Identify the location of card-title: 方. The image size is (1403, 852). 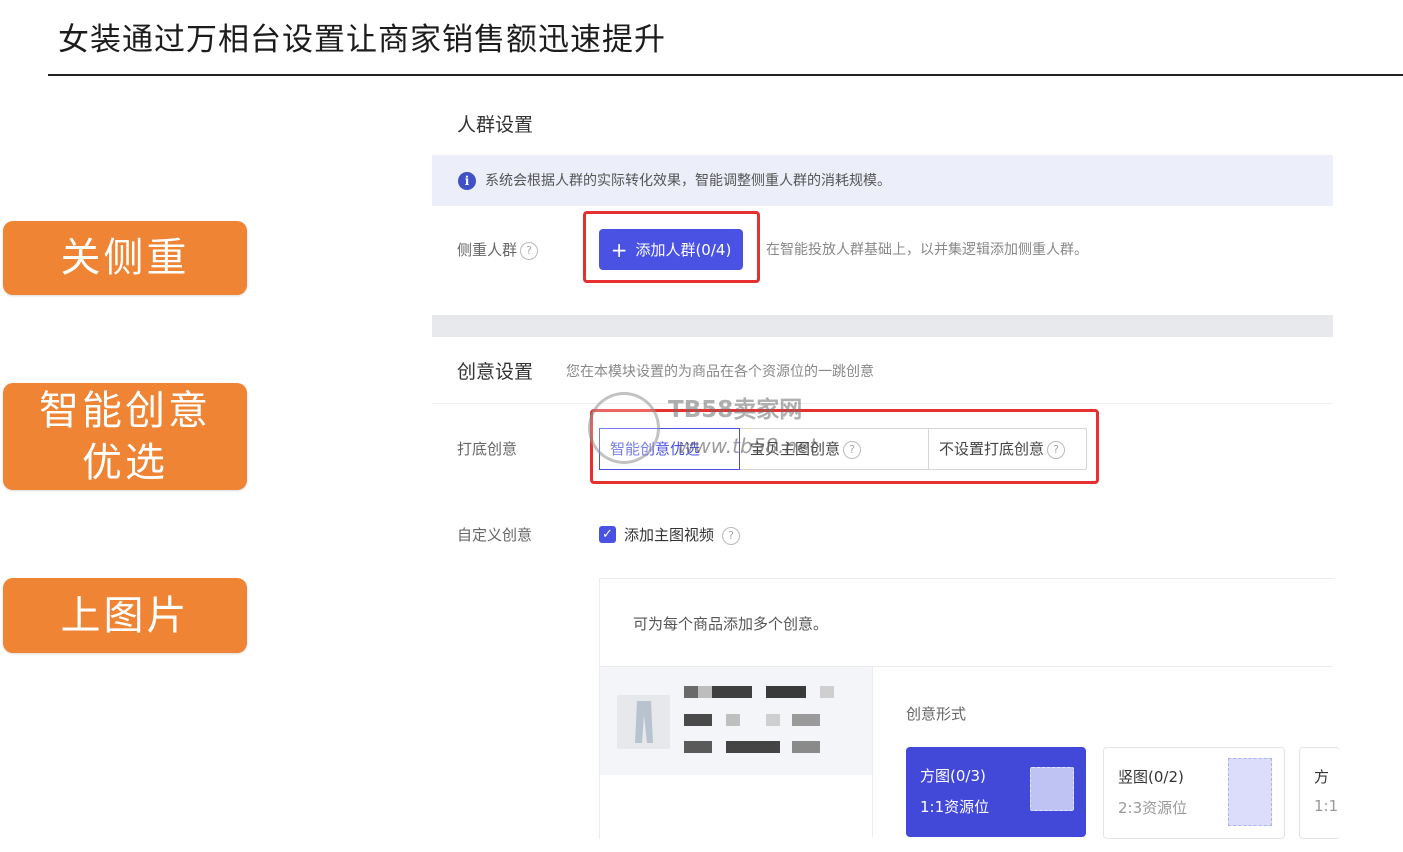
(1322, 777).